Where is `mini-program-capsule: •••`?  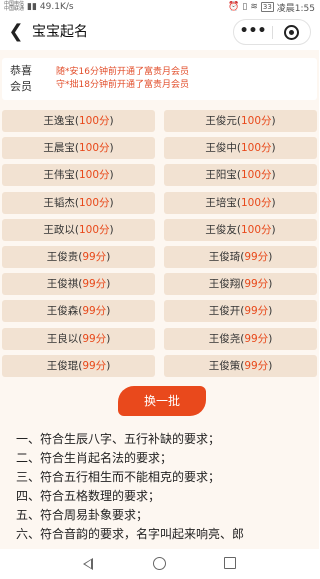 mini-program-capsule: ••• is located at coordinates (272, 32).